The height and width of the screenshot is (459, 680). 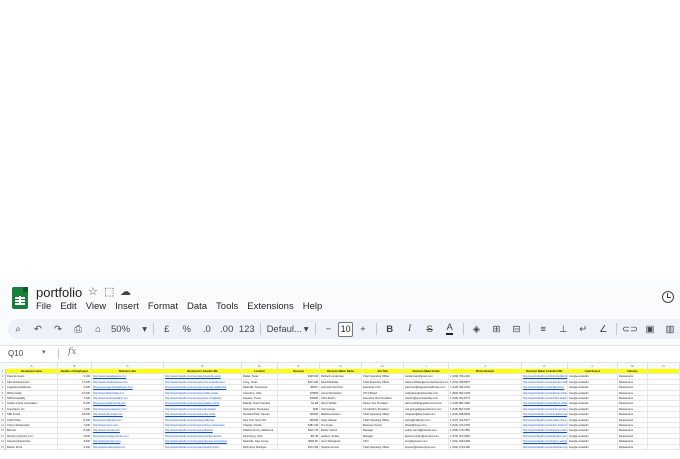 I want to click on undo-icon: ↶, so click(x=38, y=329).